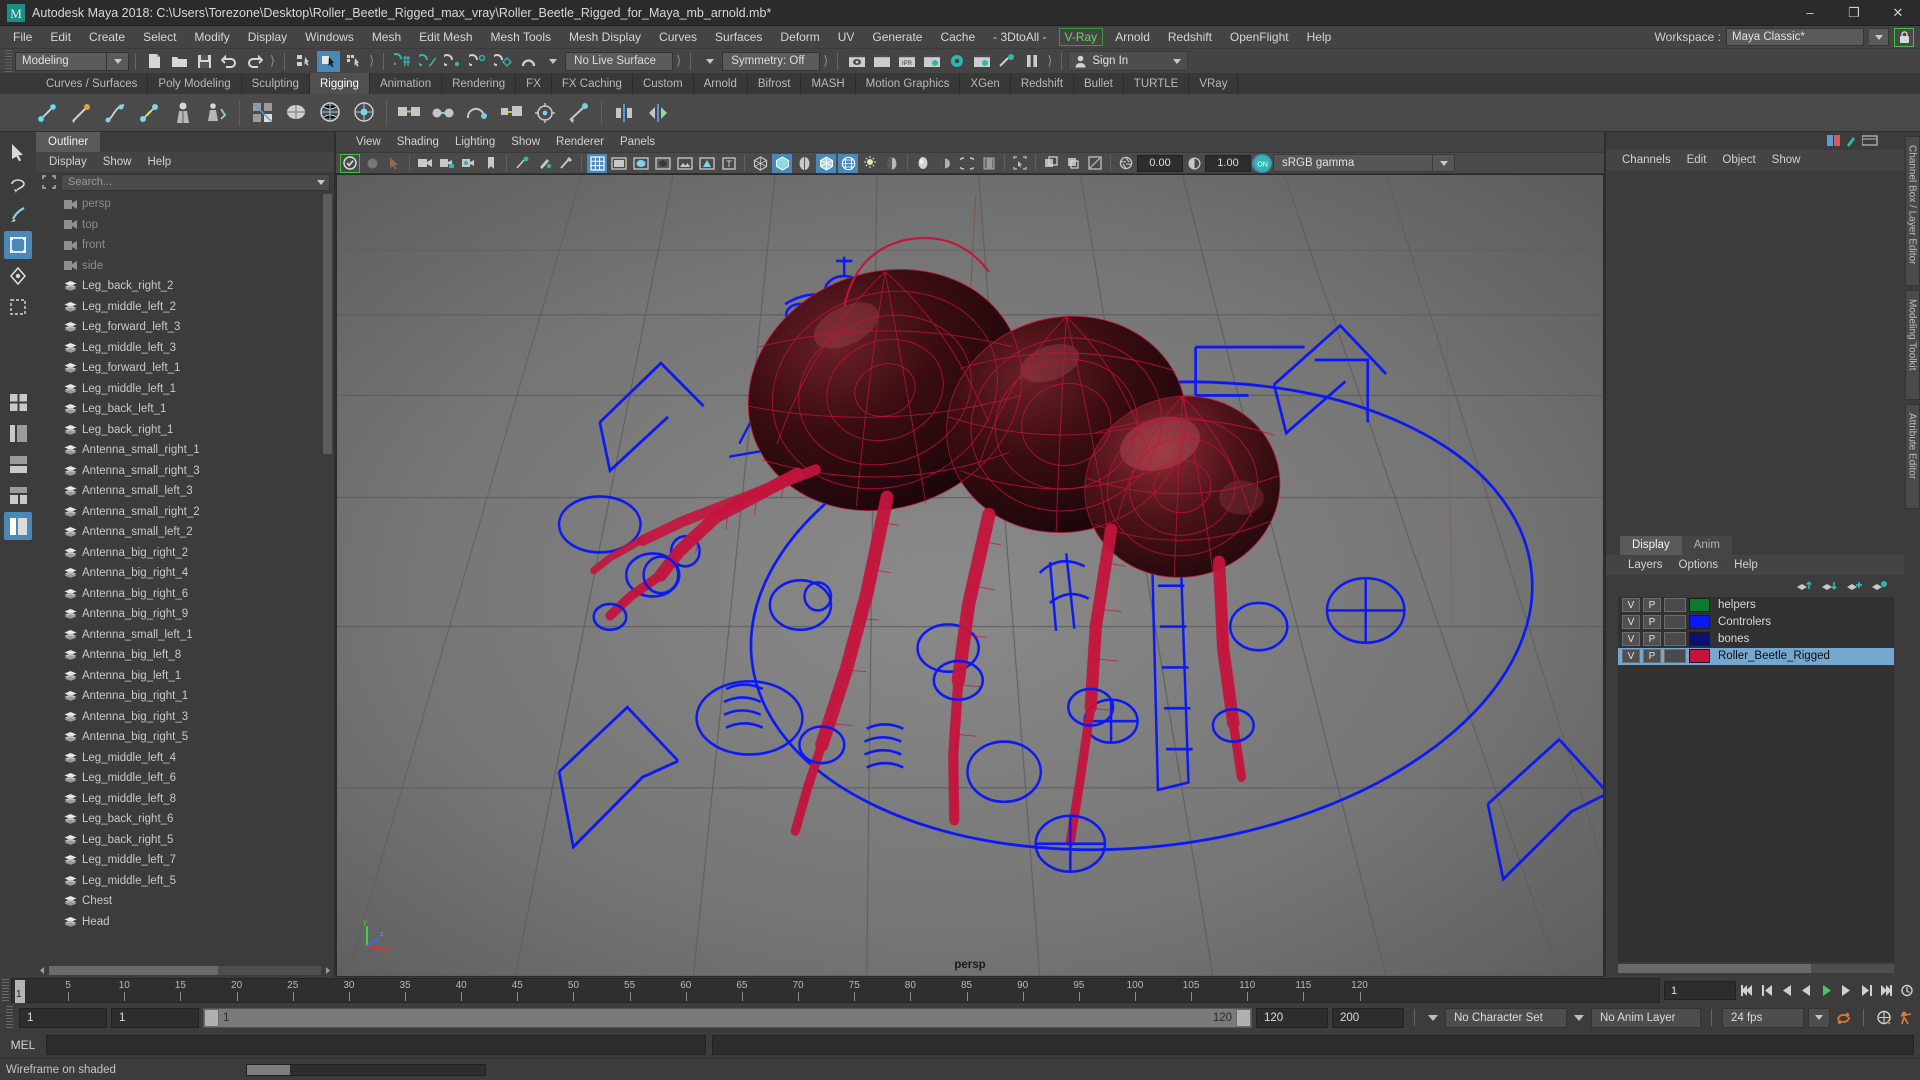 Image resolution: width=1920 pixels, height=1080 pixels. I want to click on anti-alias-icon, so click(967, 163).